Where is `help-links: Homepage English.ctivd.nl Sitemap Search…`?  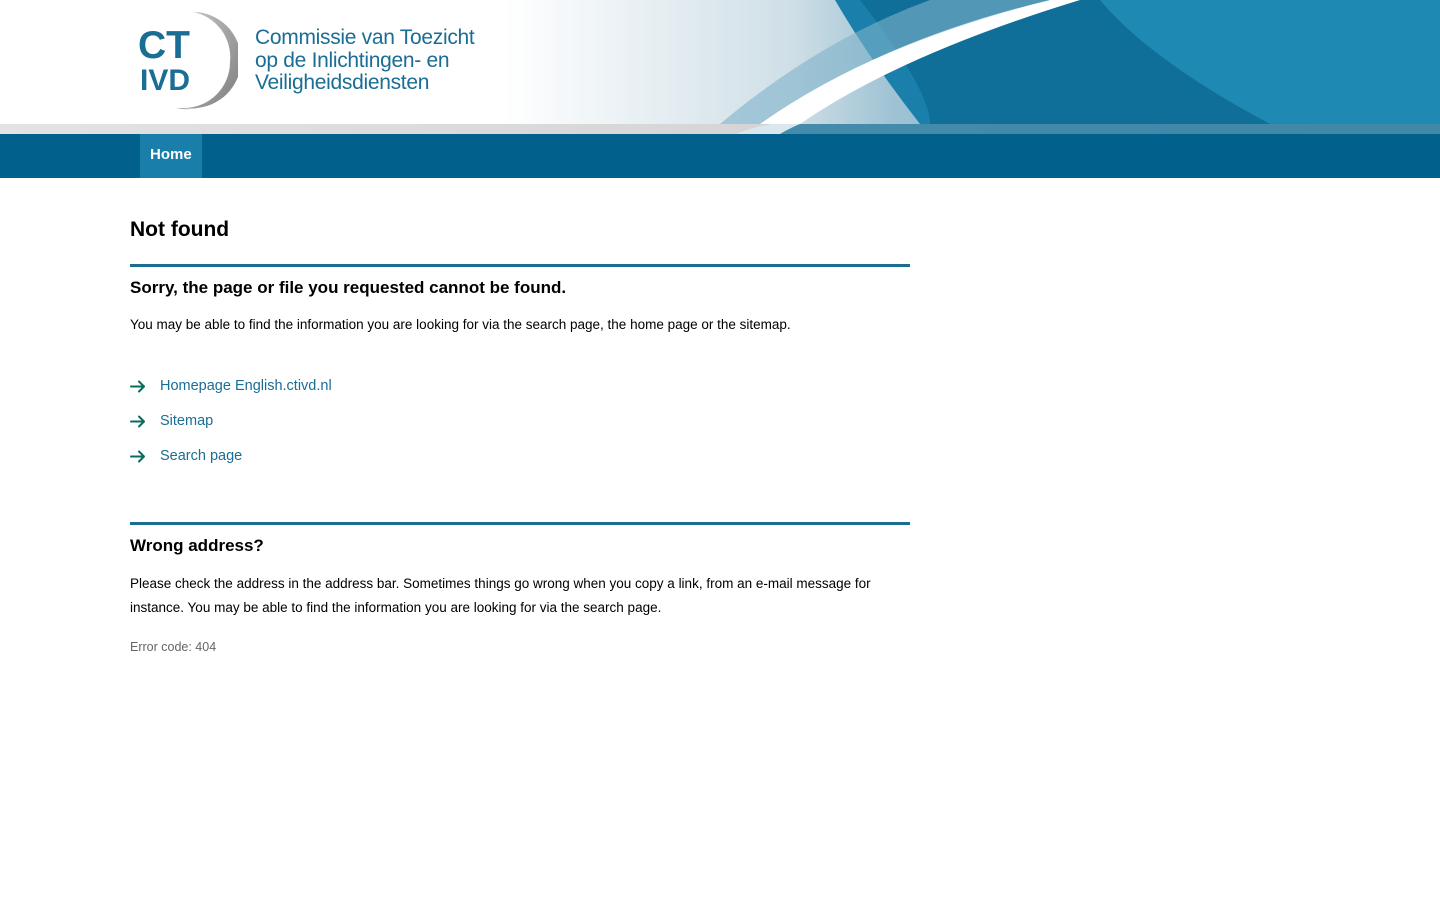
help-links: Homepage English.ctivd.nl Sitemap Search… is located at coordinates (520, 429).